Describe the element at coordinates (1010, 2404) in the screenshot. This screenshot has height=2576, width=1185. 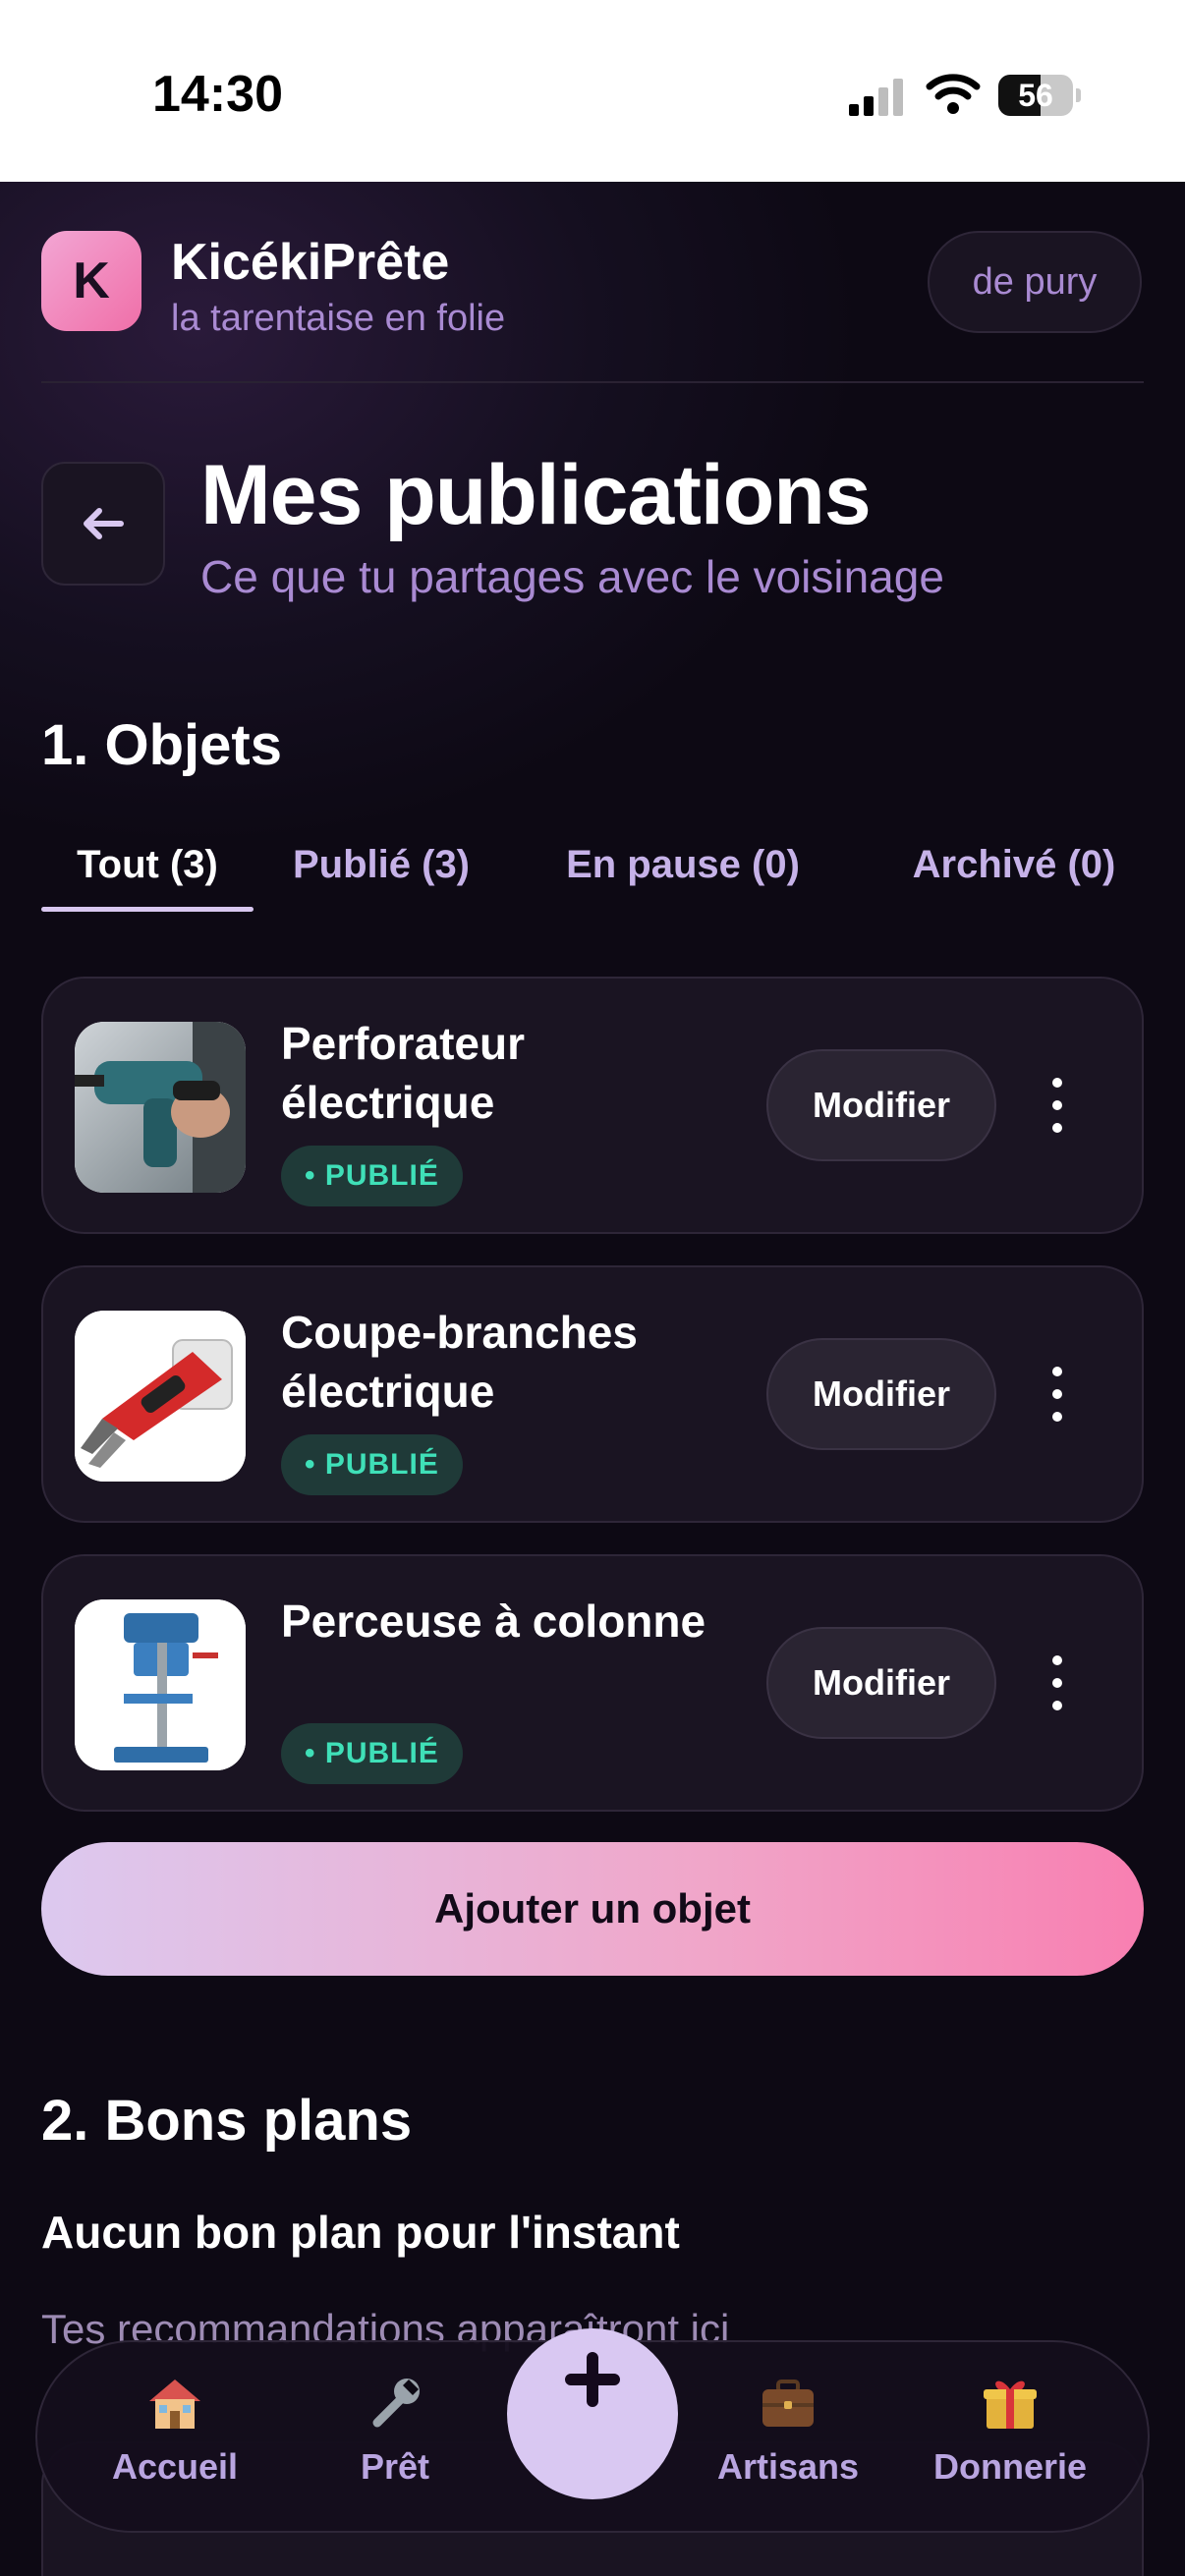
I see `gift-icon` at that location.